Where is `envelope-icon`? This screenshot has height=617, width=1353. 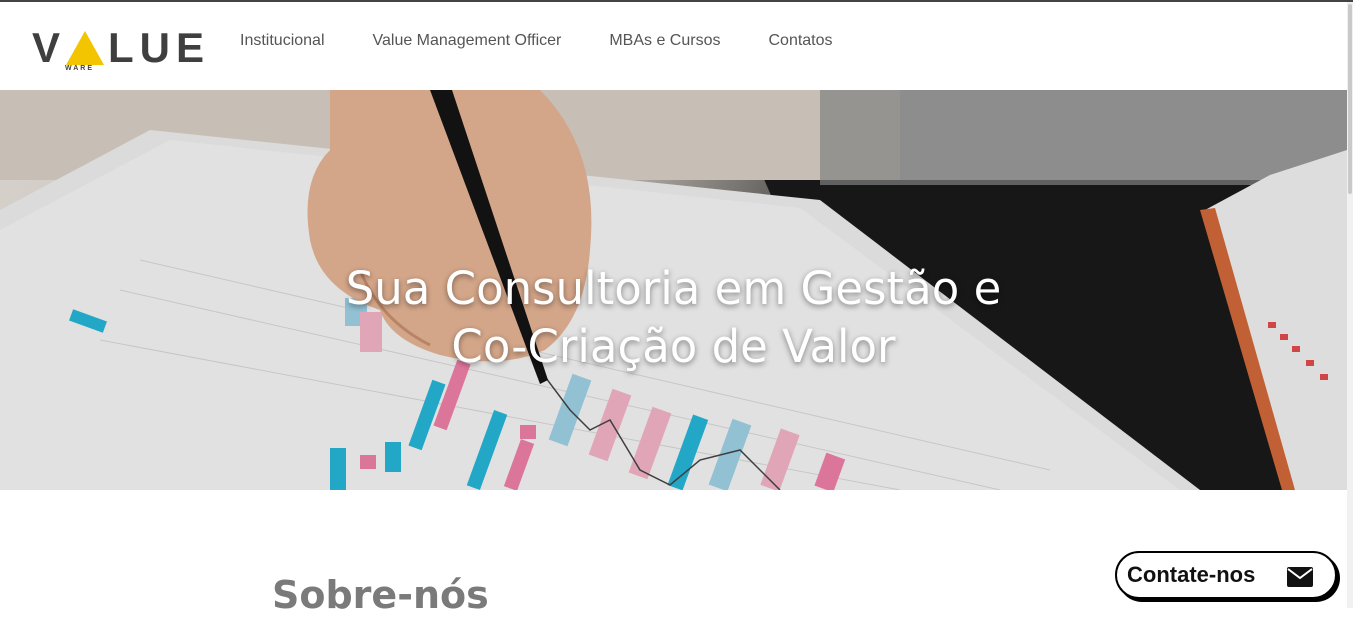 envelope-icon is located at coordinates (1300, 577).